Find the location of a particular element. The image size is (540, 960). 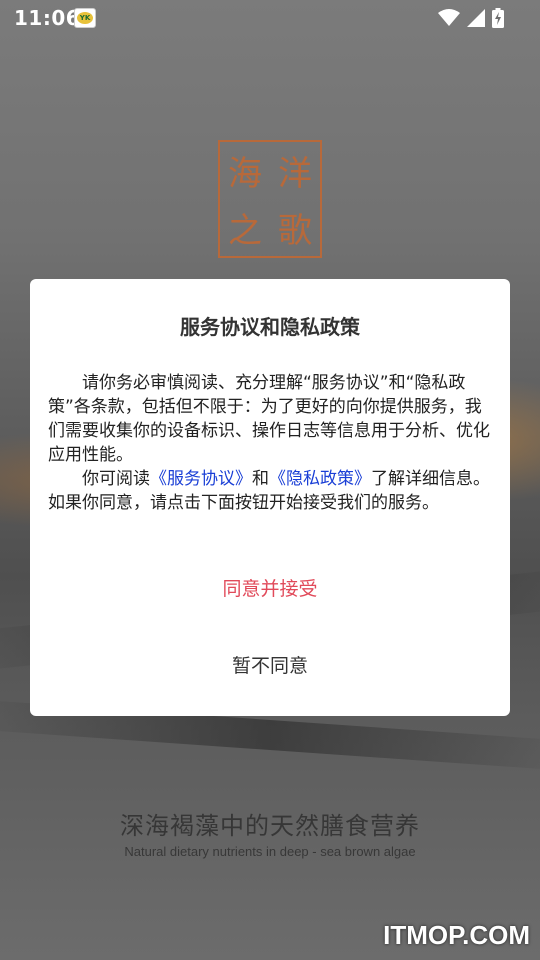

battery-charging-icon is located at coordinates (498, 18).